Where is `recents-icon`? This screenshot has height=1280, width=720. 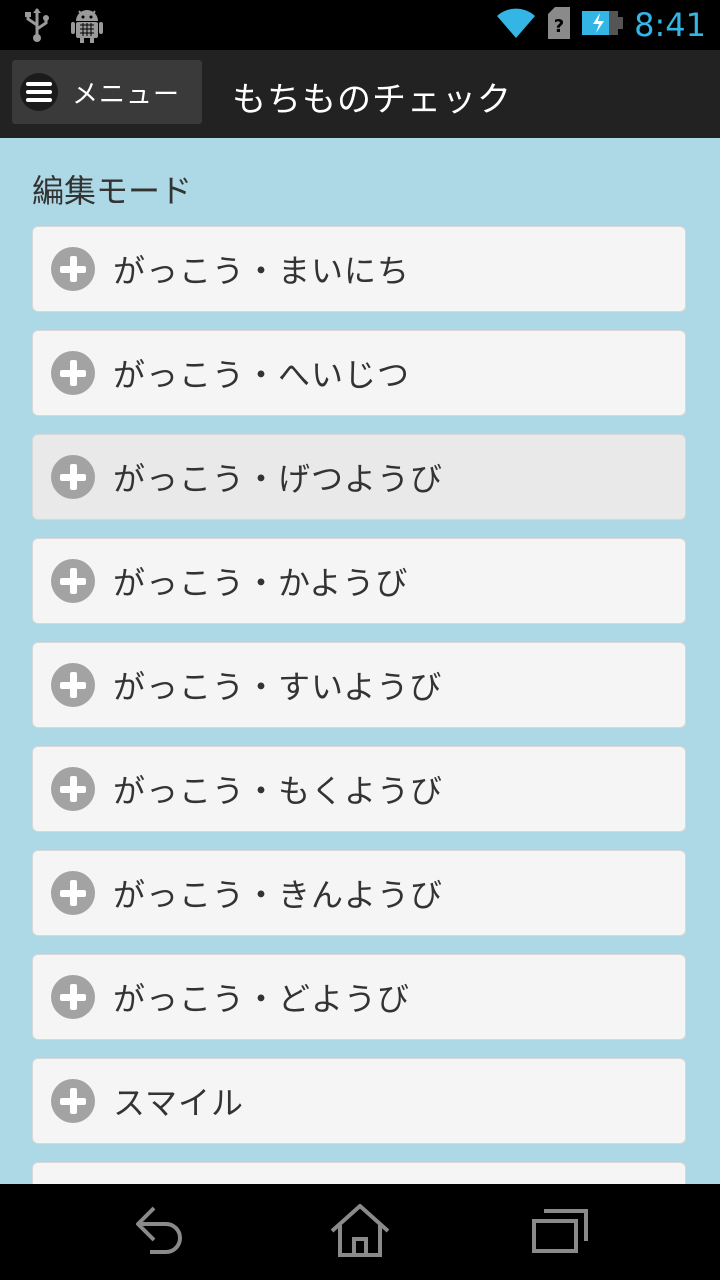
recents-icon is located at coordinates (560, 1232).